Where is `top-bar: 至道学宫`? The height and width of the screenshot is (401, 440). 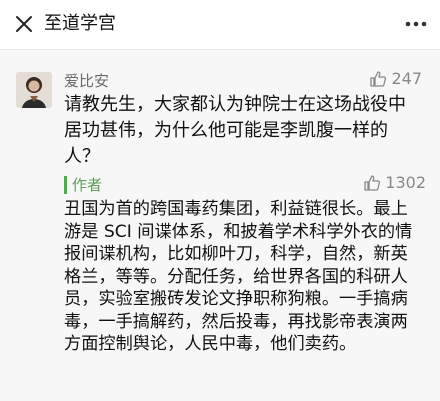 top-bar: 至道学宫 is located at coordinates (220, 25).